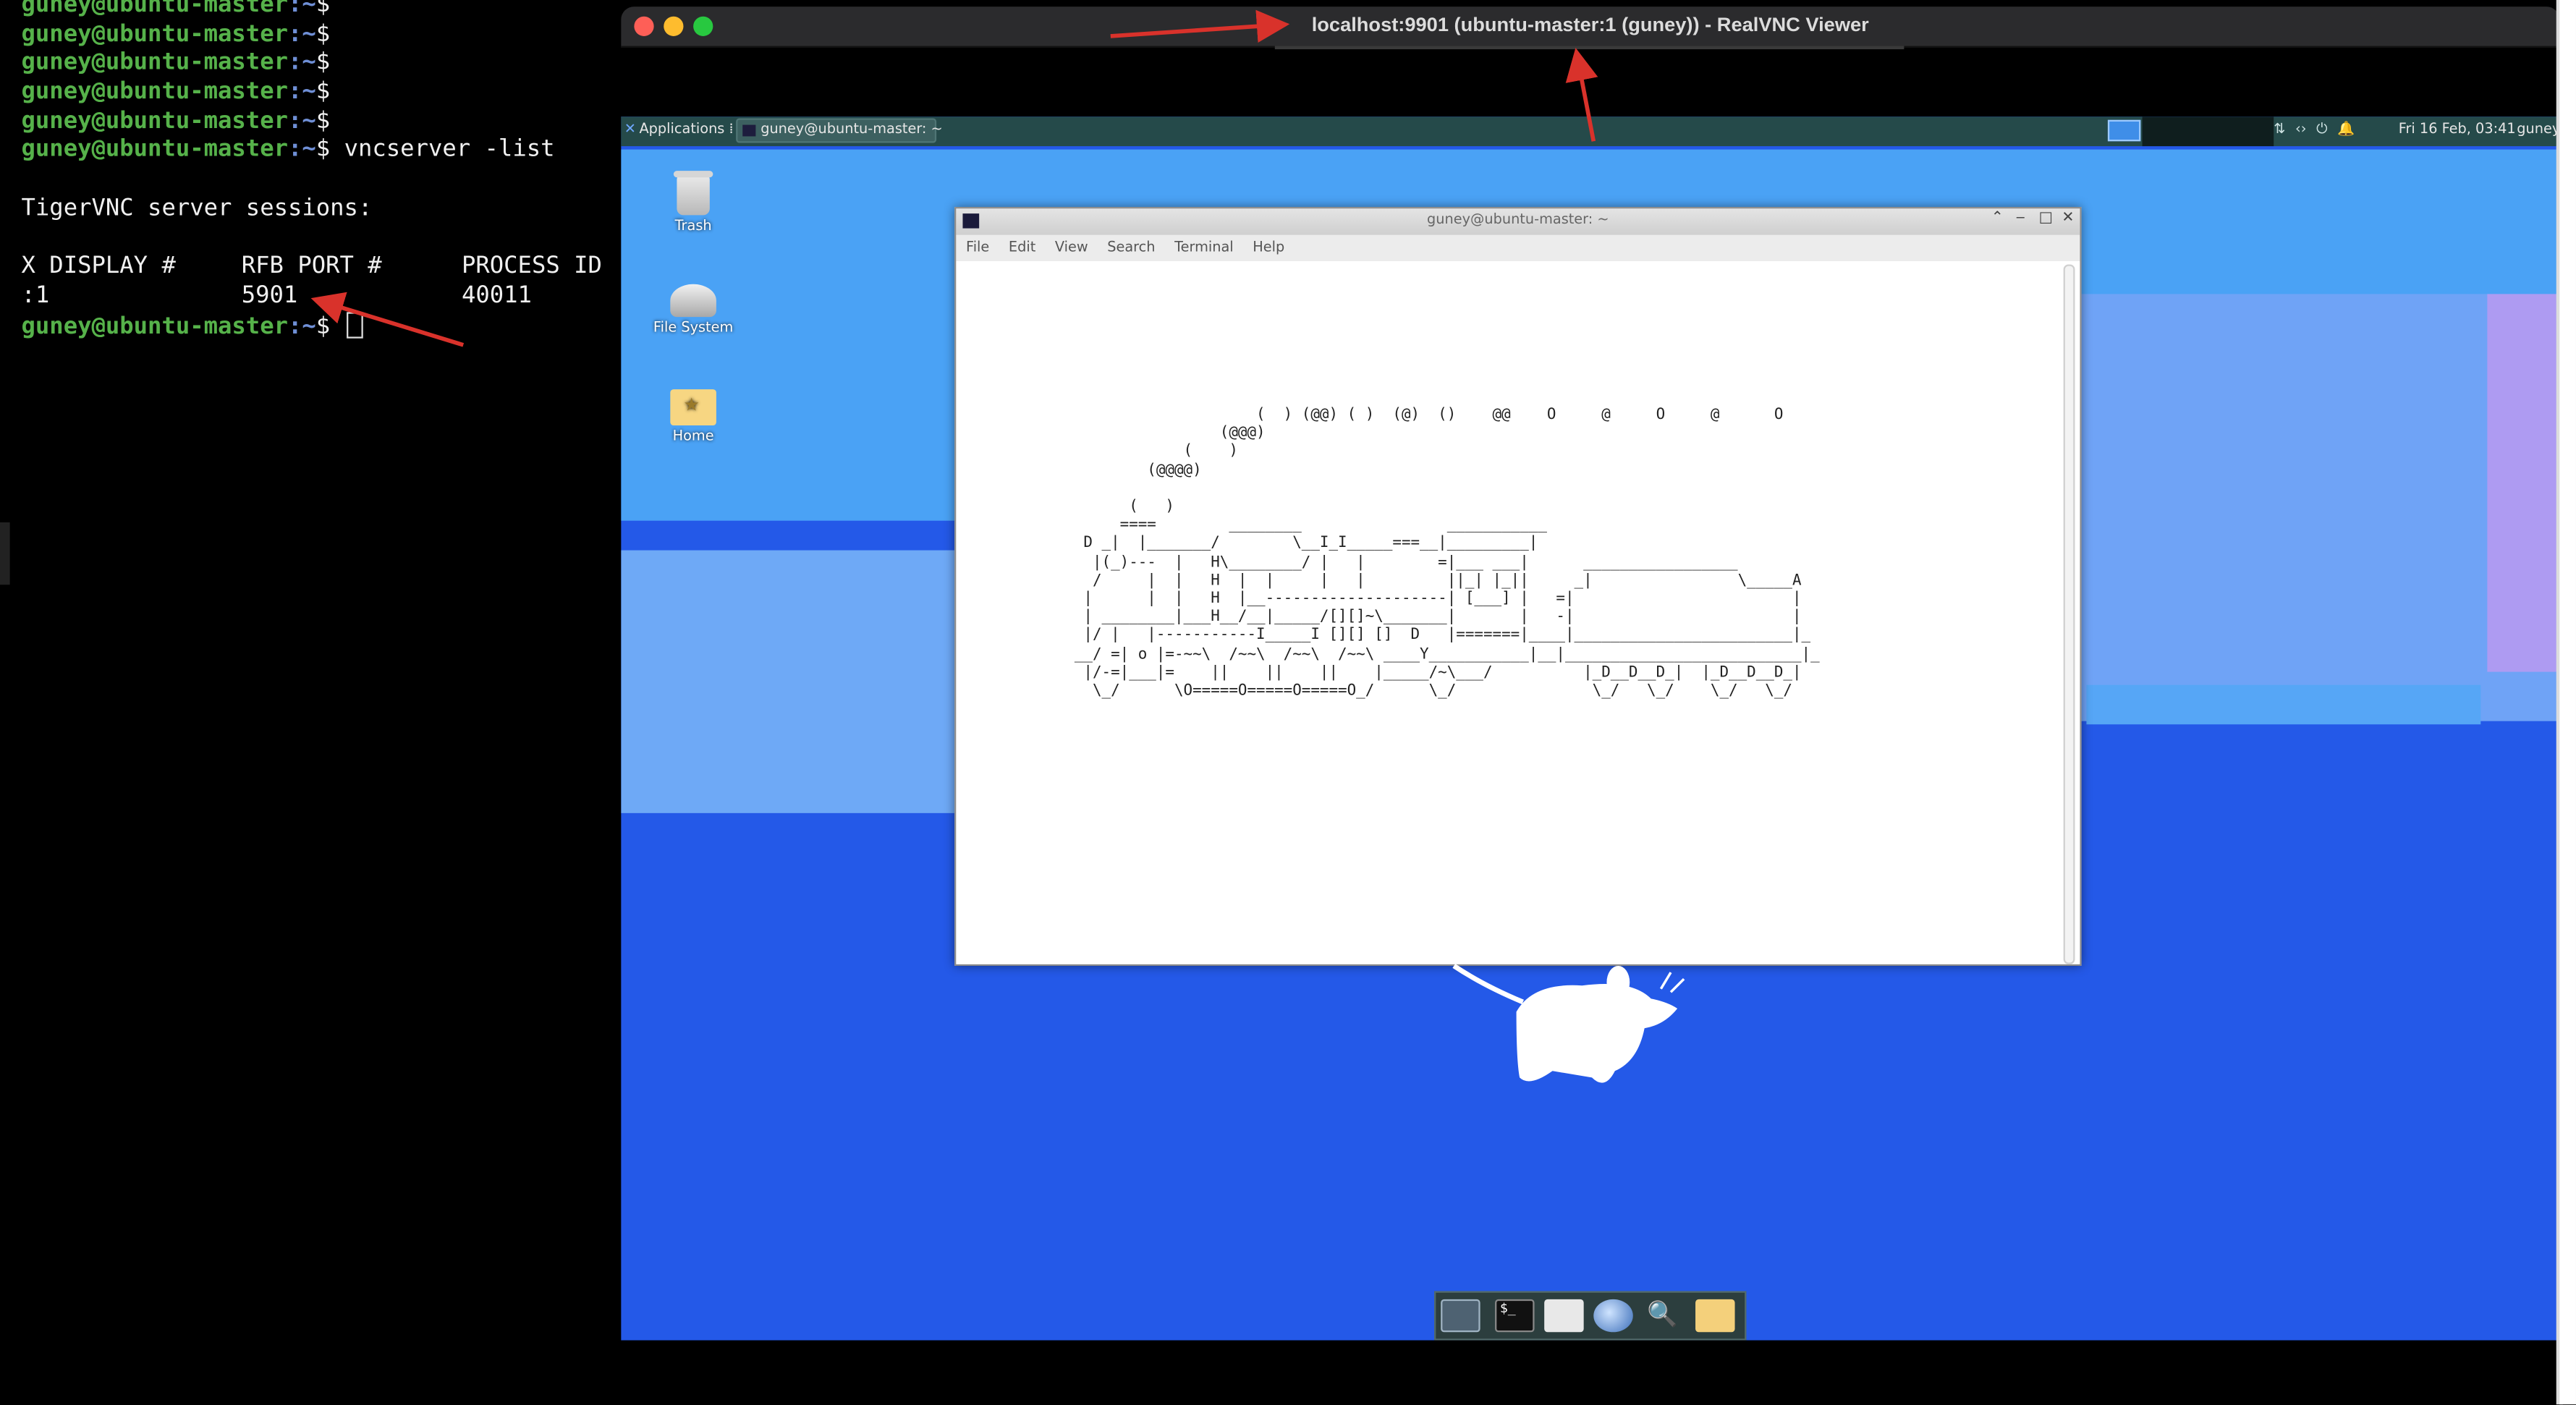 This screenshot has width=2576, height=1405. Describe the element at coordinates (1022, 248) in the screenshot. I see `menu-edit: Edit` at that location.